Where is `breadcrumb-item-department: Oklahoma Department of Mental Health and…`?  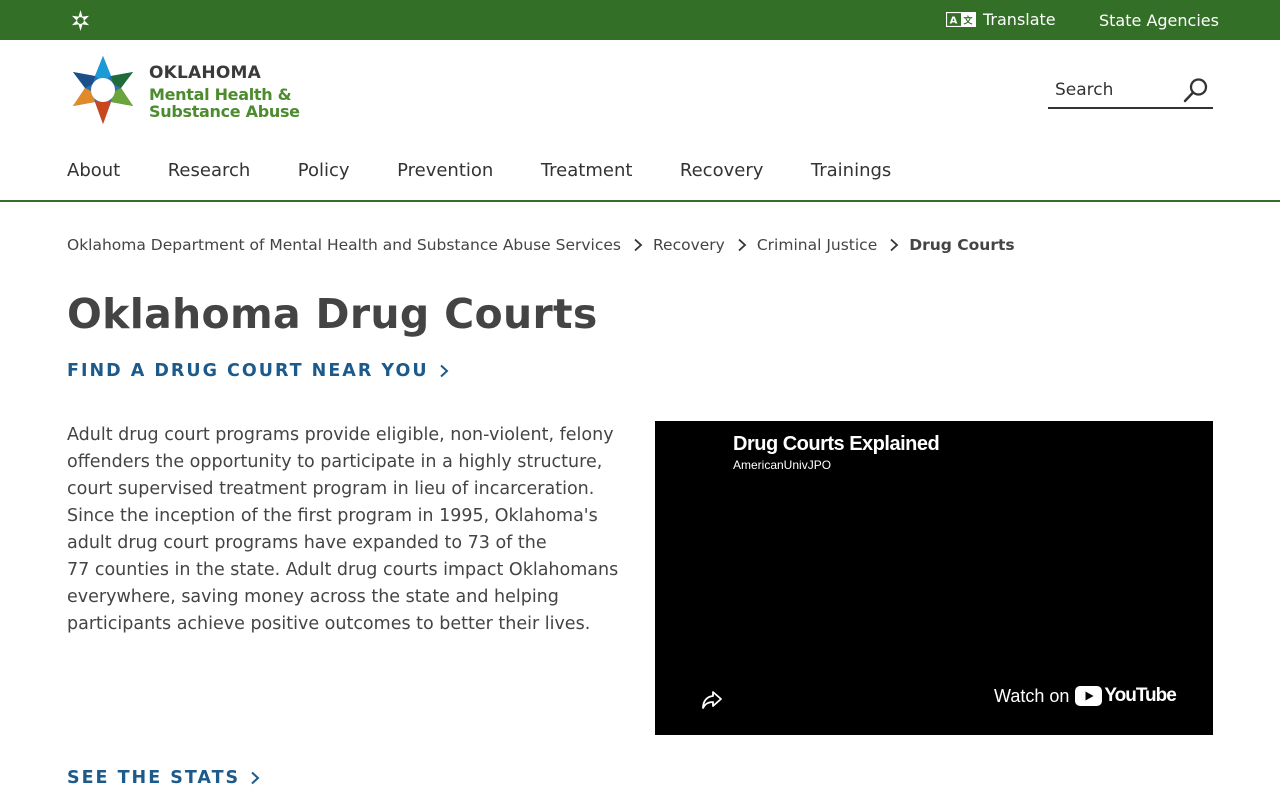
breadcrumb-item-department: Oklahoma Department of Mental Health and… is located at coordinates (344, 245).